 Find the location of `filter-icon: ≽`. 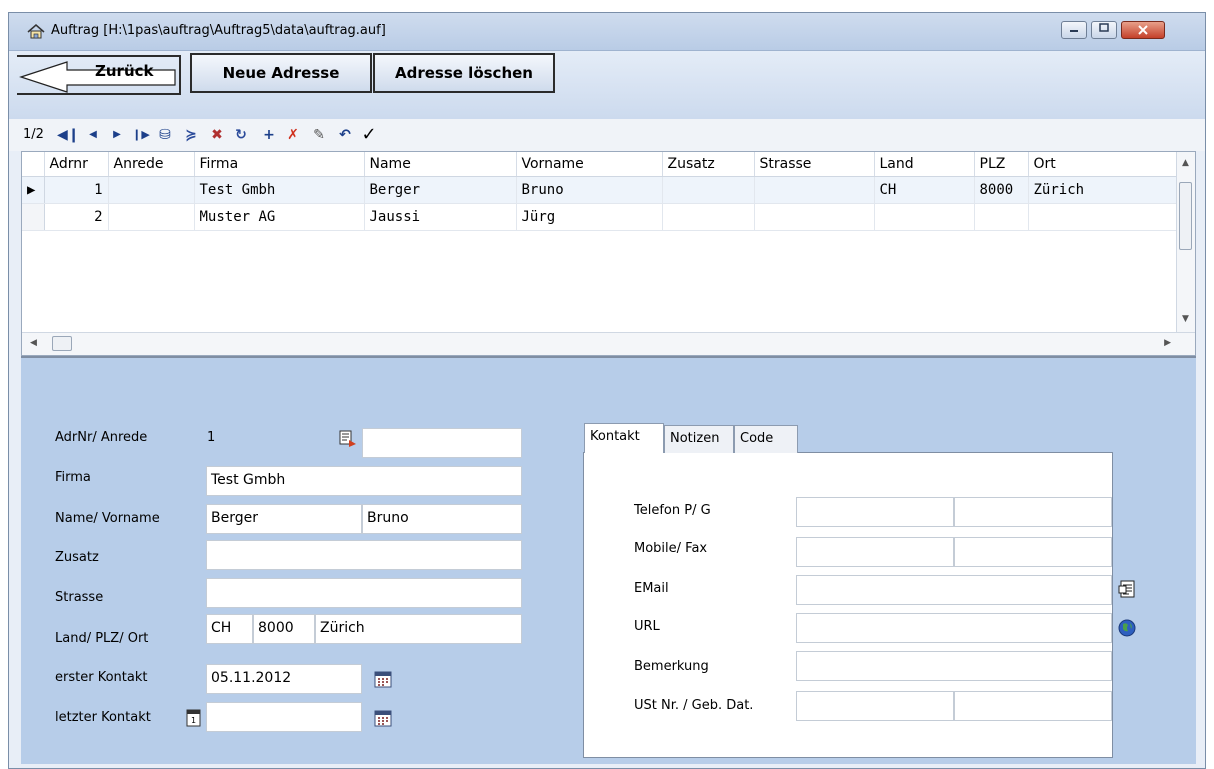

filter-icon: ≽ is located at coordinates (191, 135).